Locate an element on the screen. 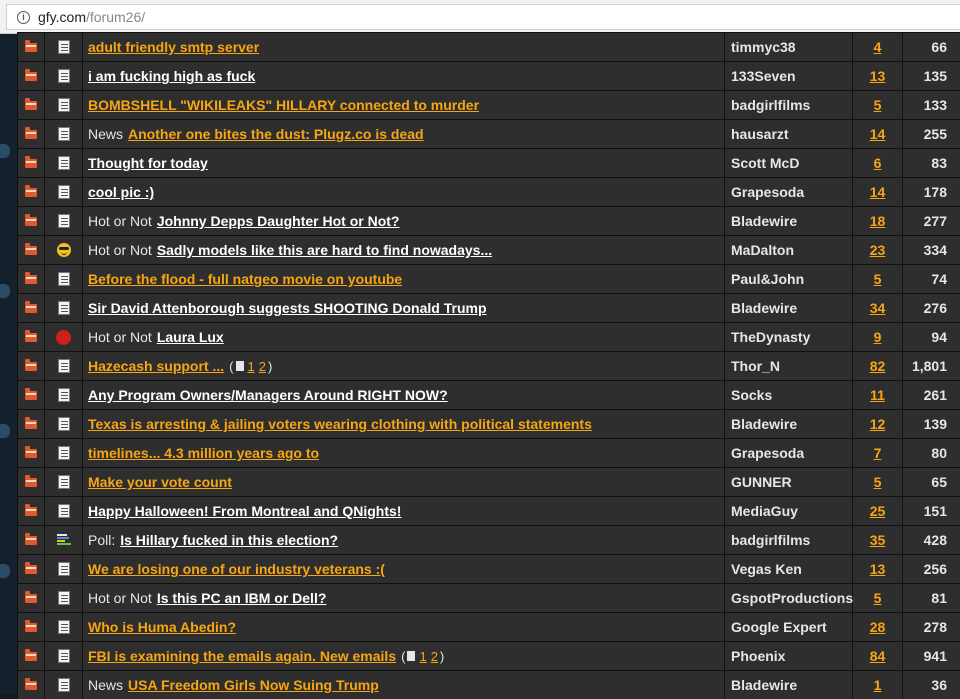 This screenshot has height=699, width=960. thread-icon-cell is located at coordinates (63, 366).